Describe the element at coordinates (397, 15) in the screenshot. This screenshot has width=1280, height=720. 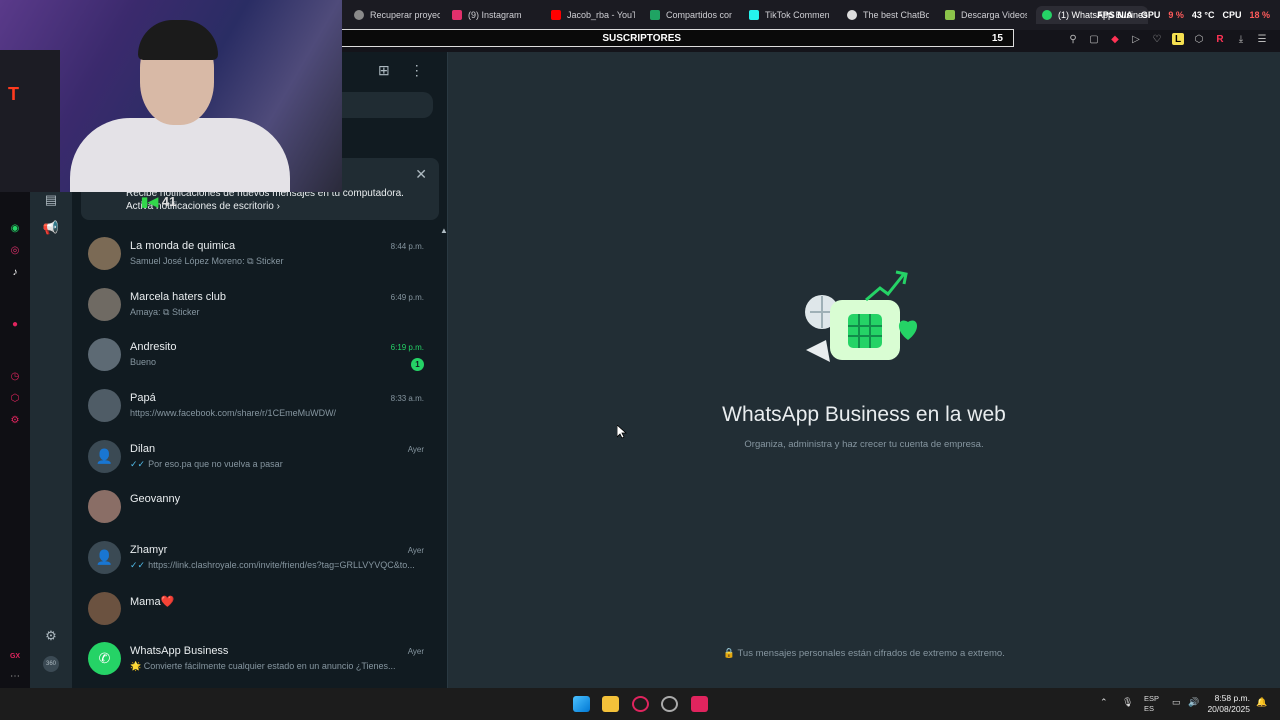
I see `tab-recuperar: Recuperar proyec` at that location.